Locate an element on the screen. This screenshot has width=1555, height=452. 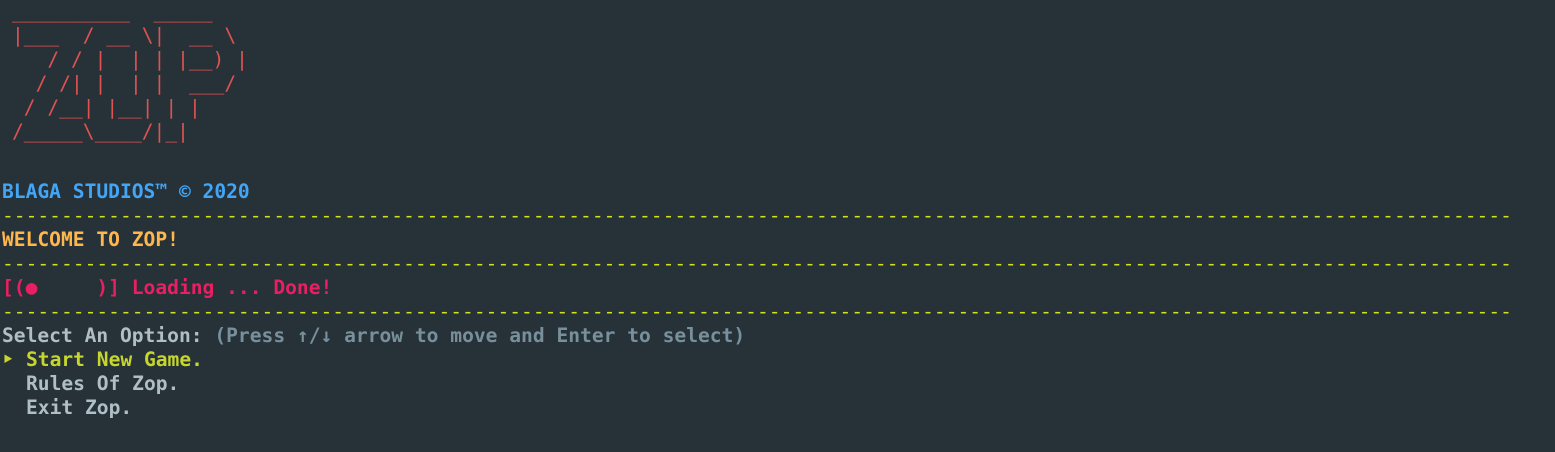
selection-pointer-icon: ‣ is located at coordinates (8, 359).